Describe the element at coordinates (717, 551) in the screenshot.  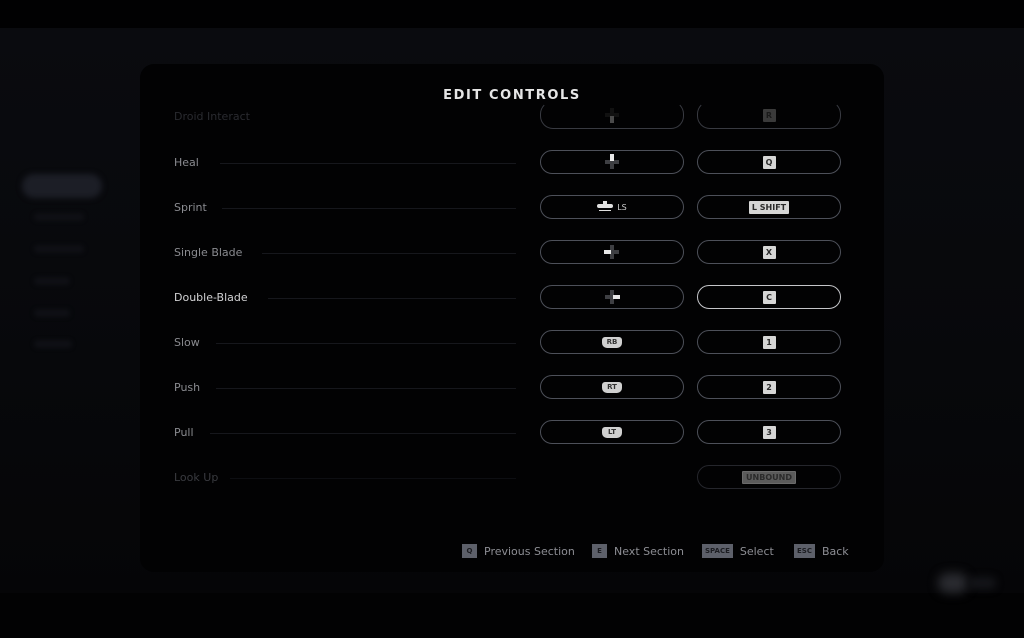
I see `key-space: SPACE` at that location.